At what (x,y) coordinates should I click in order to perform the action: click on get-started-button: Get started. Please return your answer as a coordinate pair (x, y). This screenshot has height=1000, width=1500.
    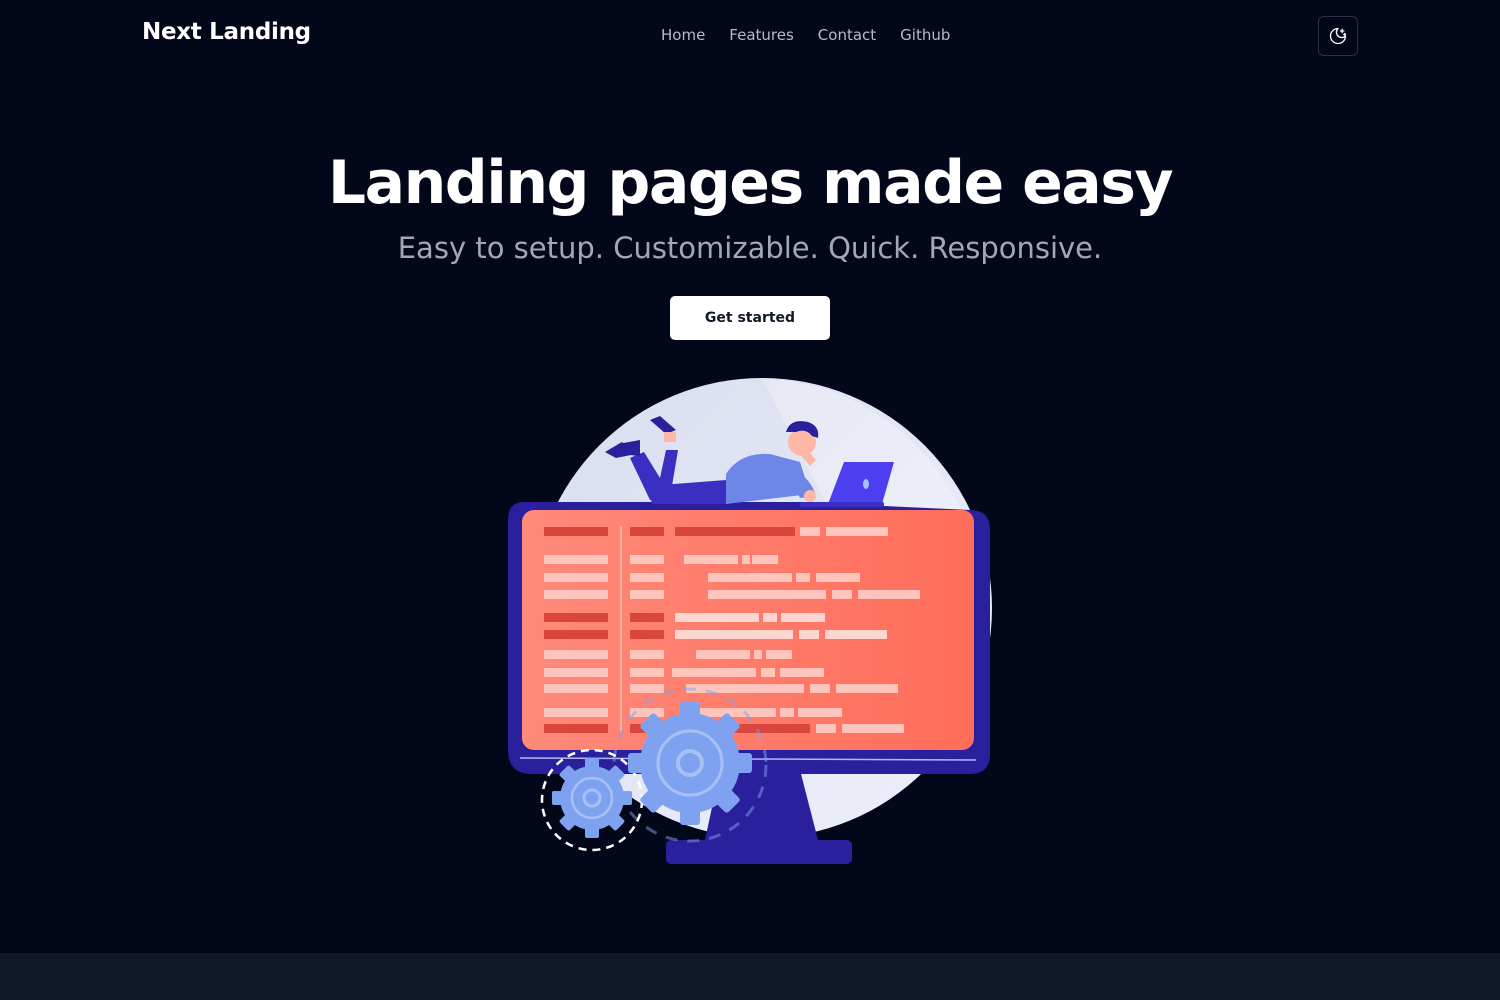
    Looking at the image, I should click on (750, 318).